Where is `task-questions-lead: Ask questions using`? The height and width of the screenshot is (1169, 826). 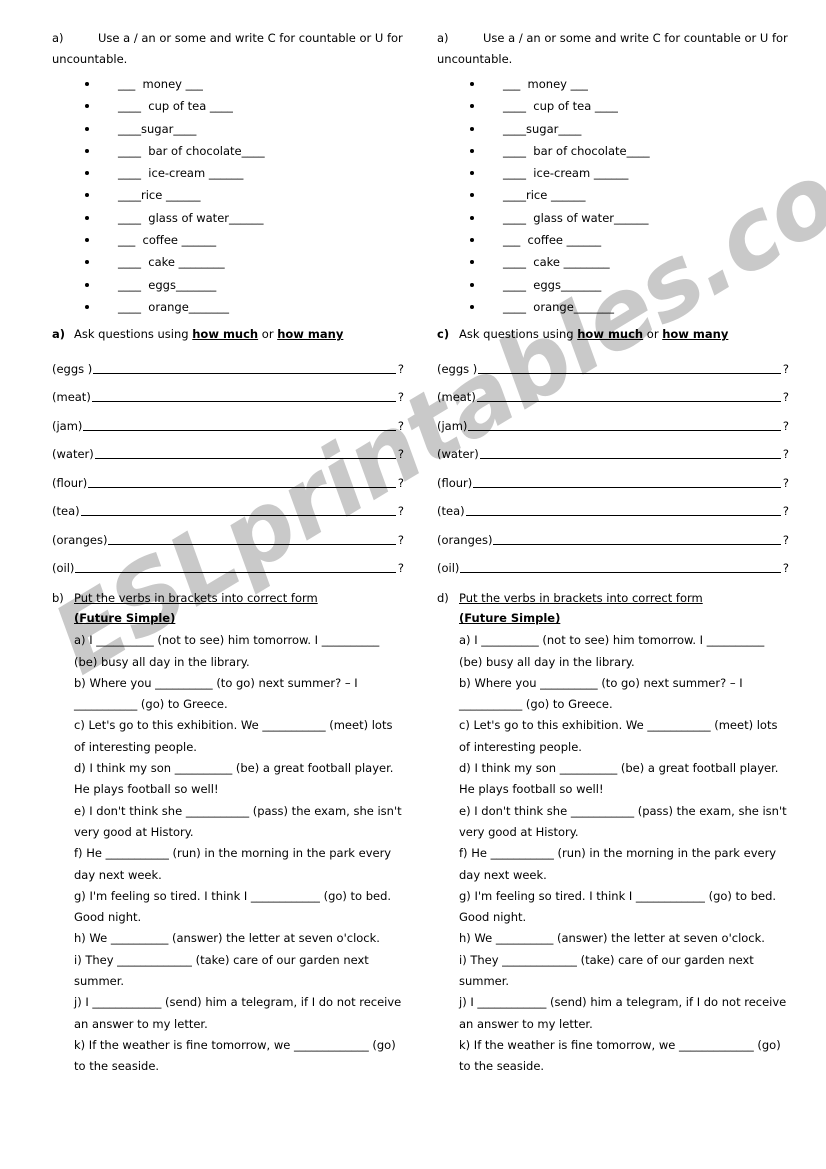
task-questions-lead: Ask questions using is located at coordinates (518, 334).